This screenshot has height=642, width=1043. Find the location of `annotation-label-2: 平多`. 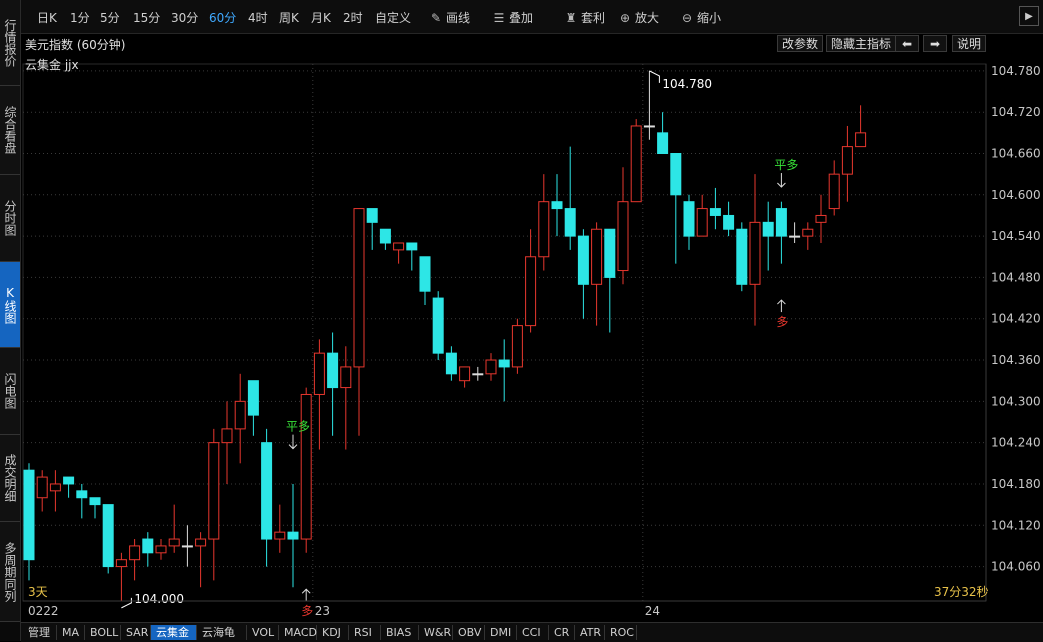

annotation-label-2: 平多 is located at coordinates (298, 427).